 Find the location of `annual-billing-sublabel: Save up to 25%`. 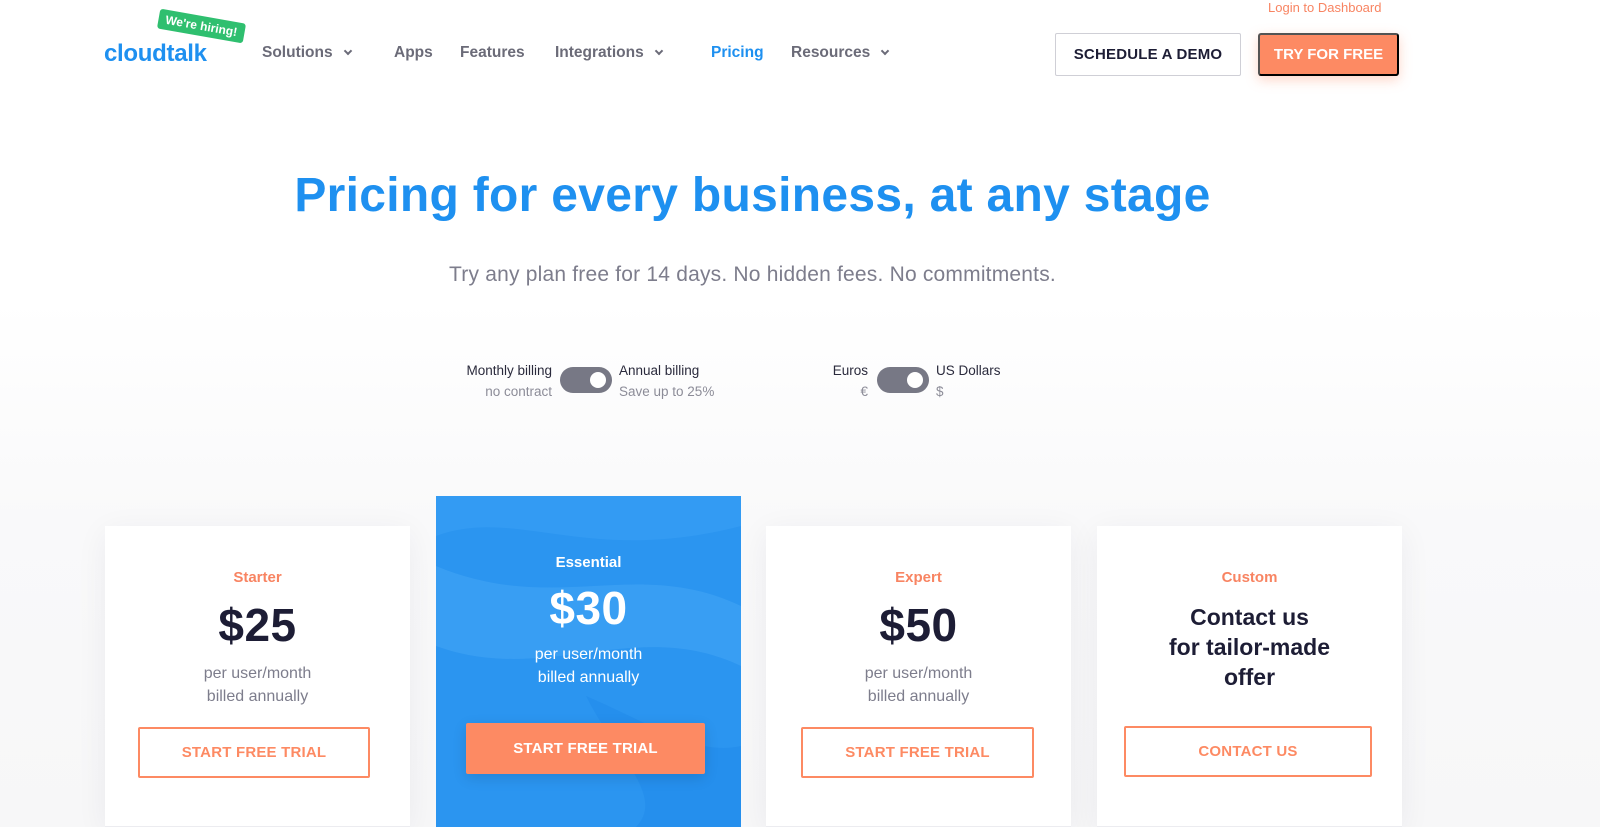

annual-billing-sublabel: Save up to 25% is located at coordinates (667, 391).